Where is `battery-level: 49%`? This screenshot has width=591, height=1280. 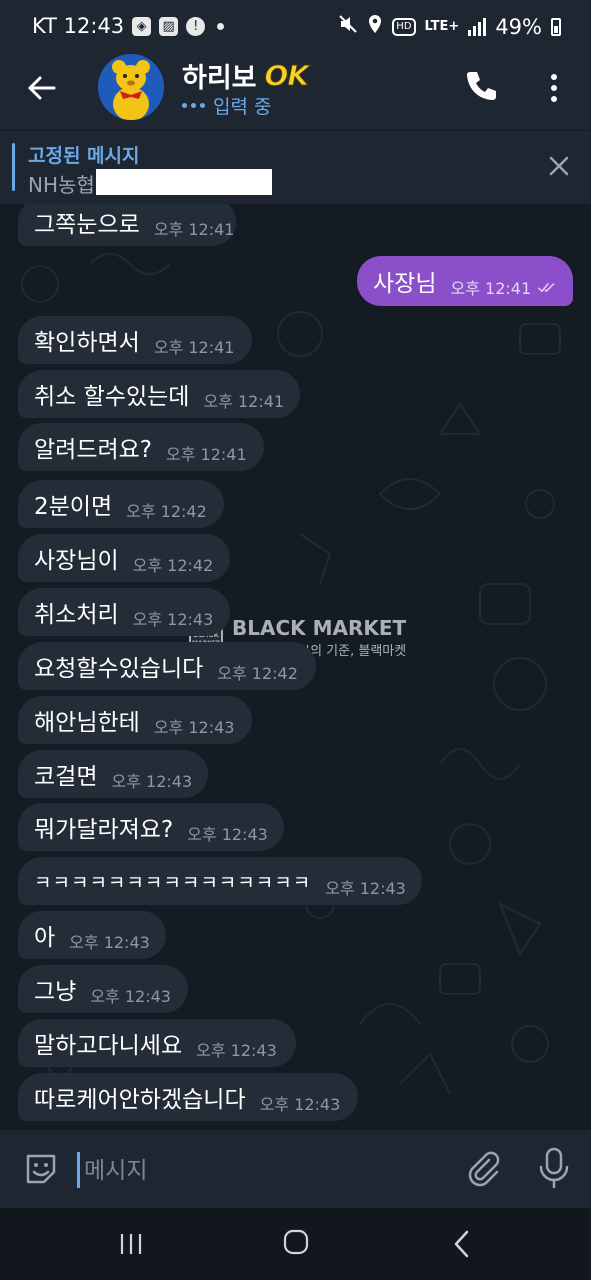 battery-level: 49% is located at coordinates (518, 26).